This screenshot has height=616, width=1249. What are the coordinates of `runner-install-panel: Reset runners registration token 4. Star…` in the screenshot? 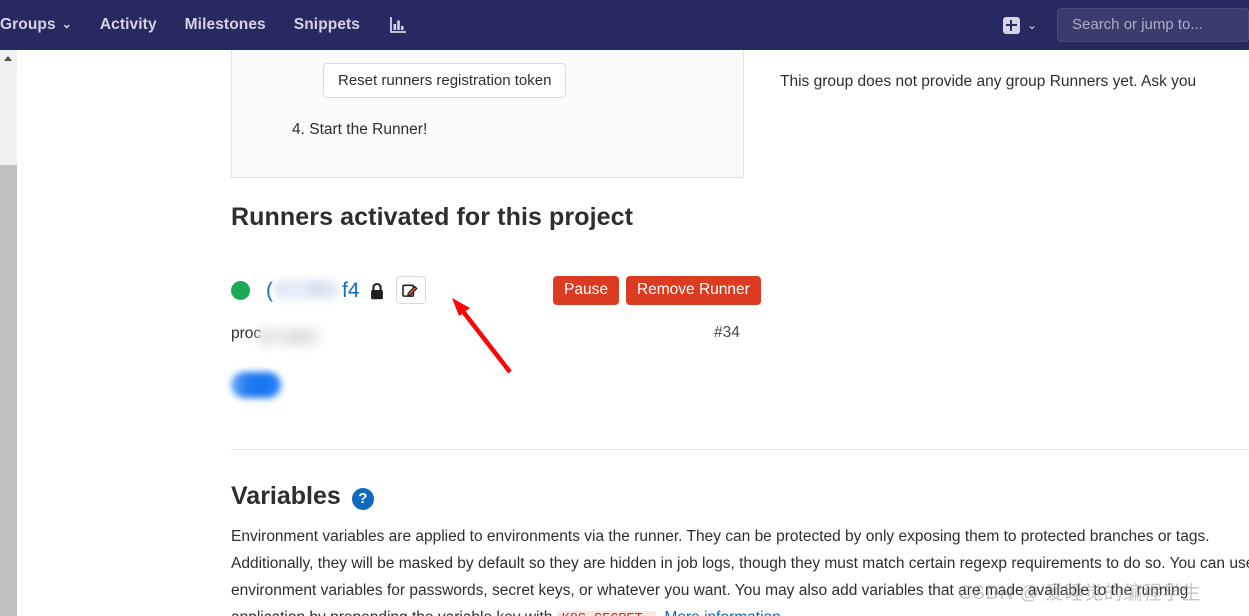 It's located at (487, 114).